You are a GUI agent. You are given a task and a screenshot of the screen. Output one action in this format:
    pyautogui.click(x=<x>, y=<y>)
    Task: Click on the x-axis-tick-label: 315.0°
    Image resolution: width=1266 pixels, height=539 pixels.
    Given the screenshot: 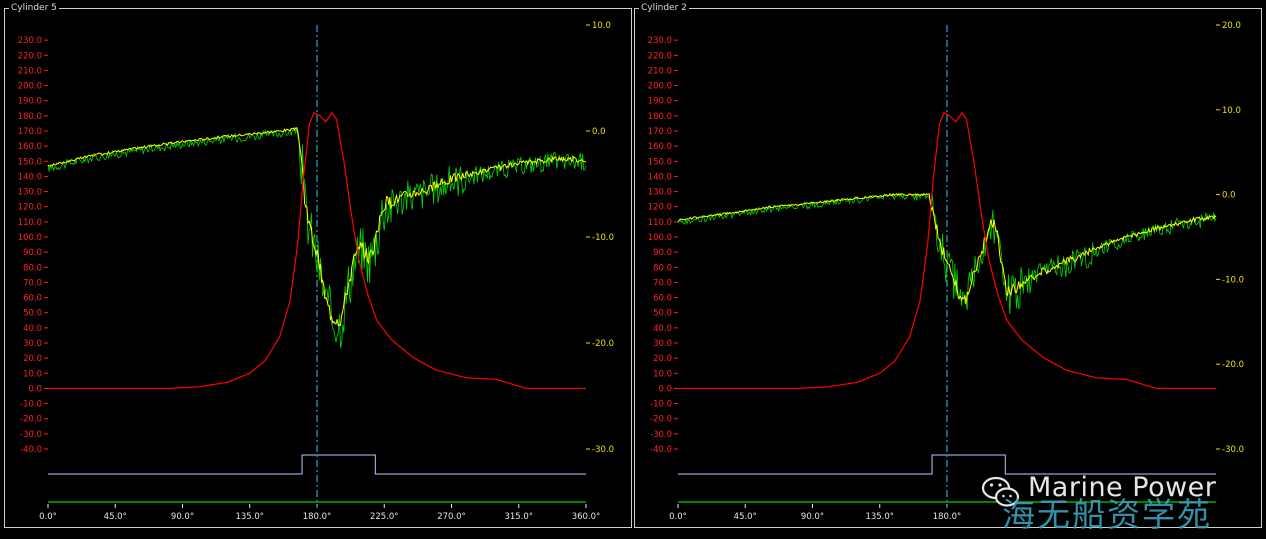 What is the action you would take?
    pyautogui.click(x=518, y=517)
    